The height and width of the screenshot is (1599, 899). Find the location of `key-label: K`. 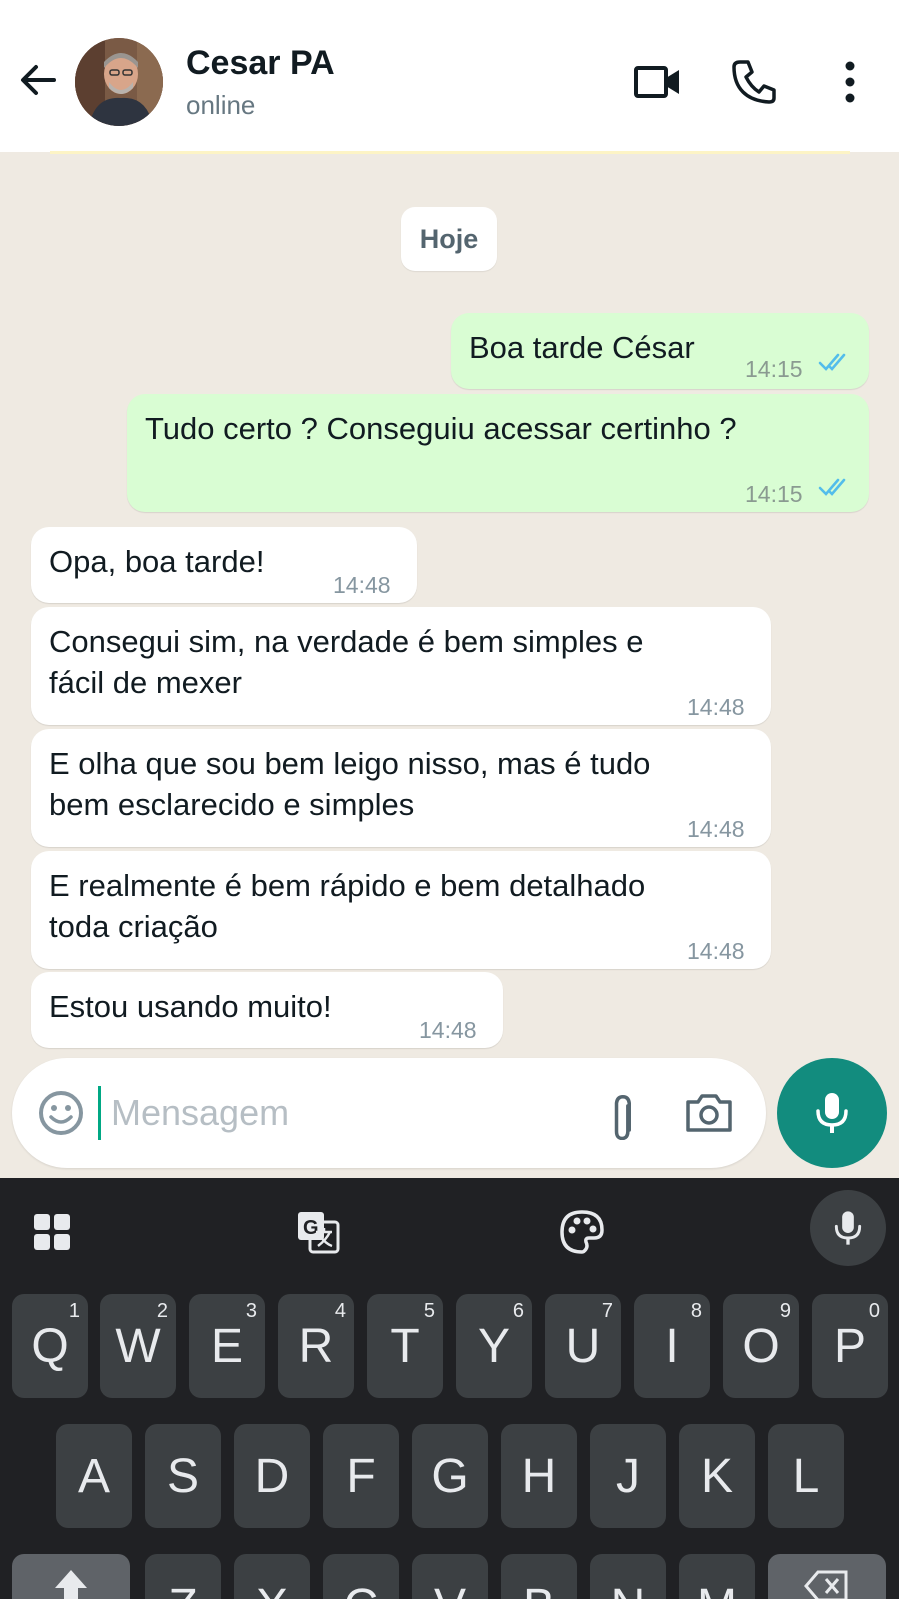

key-label: K is located at coordinates (716, 1476).